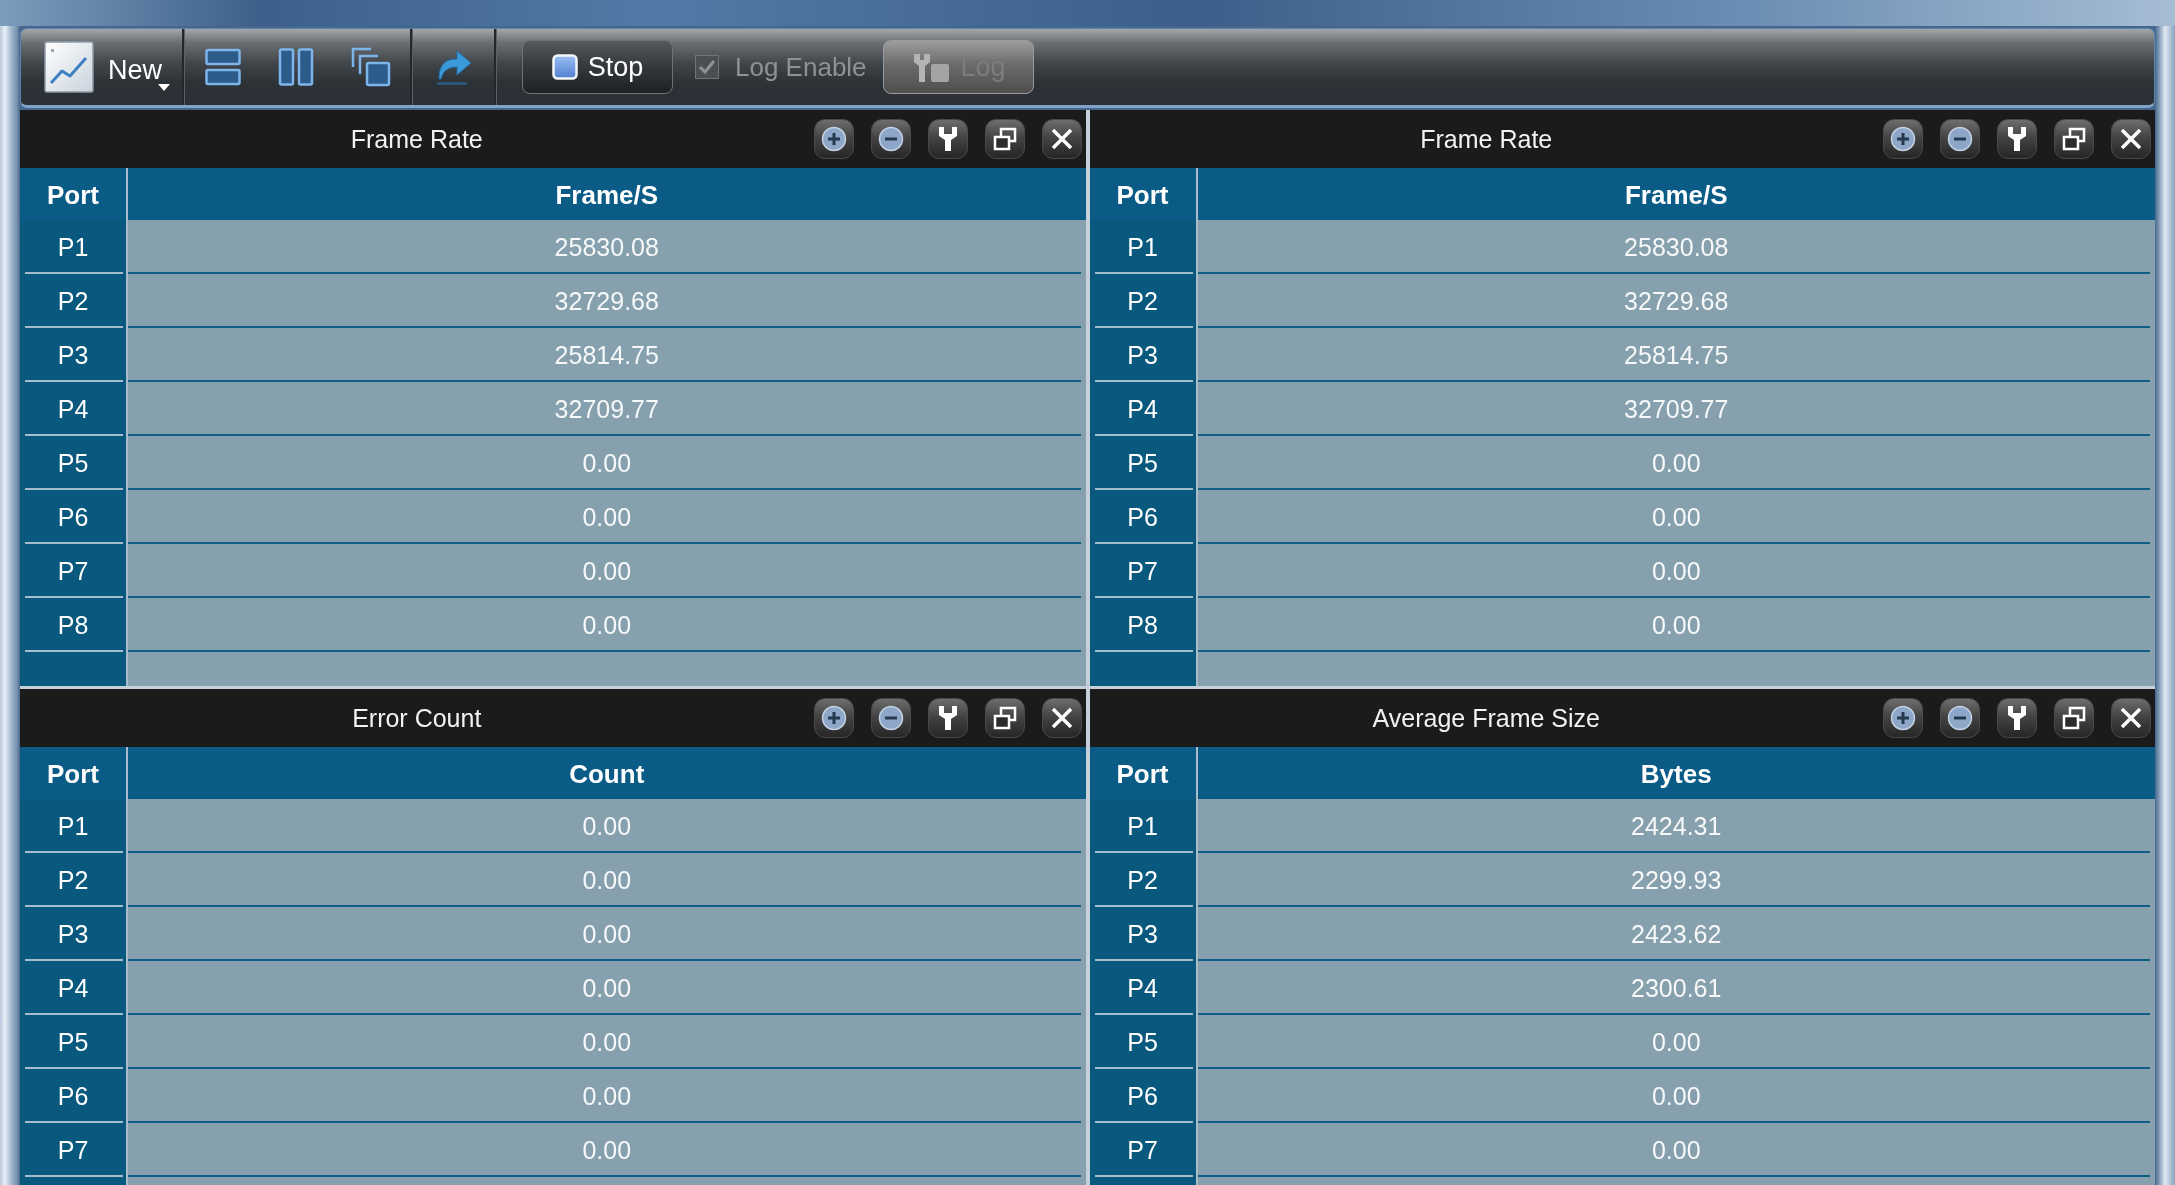  I want to click on columns-icon, so click(296, 67).